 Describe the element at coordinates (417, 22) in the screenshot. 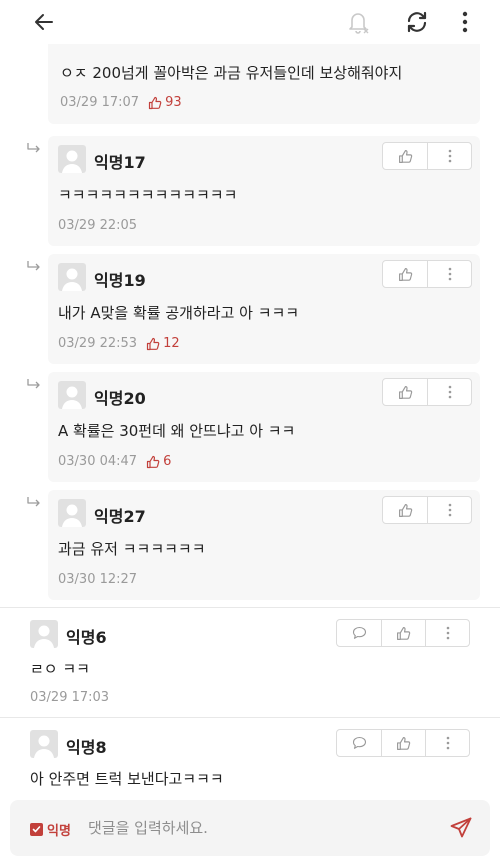

I see `refresh-icon` at that location.